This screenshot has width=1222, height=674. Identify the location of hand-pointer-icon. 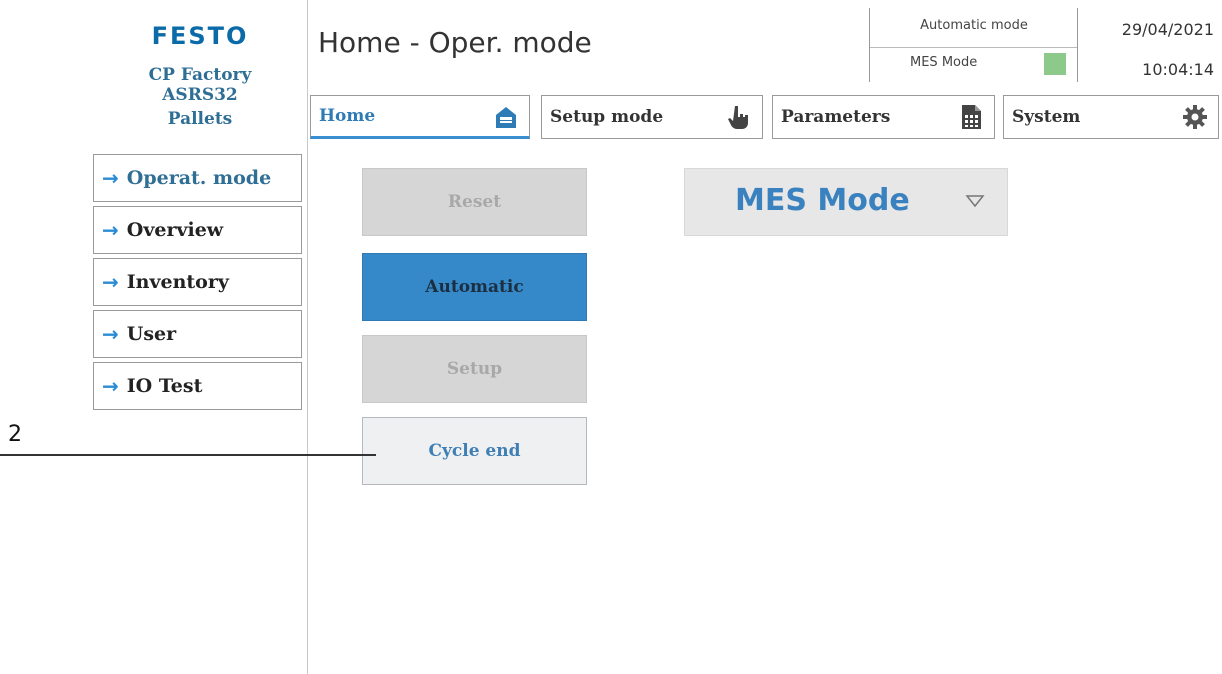
(738, 117).